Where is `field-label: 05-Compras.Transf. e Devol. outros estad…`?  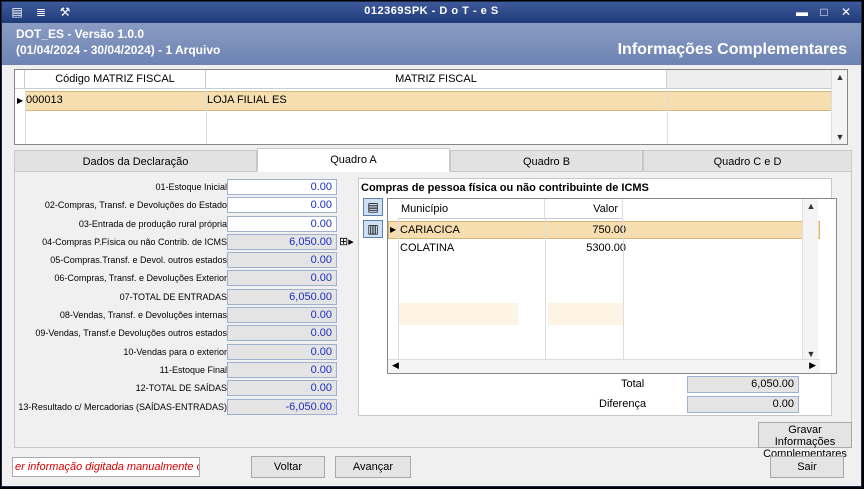 field-label: 05-Compras.Transf. e Devol. outros estad… is located at coordinates (138, 260).